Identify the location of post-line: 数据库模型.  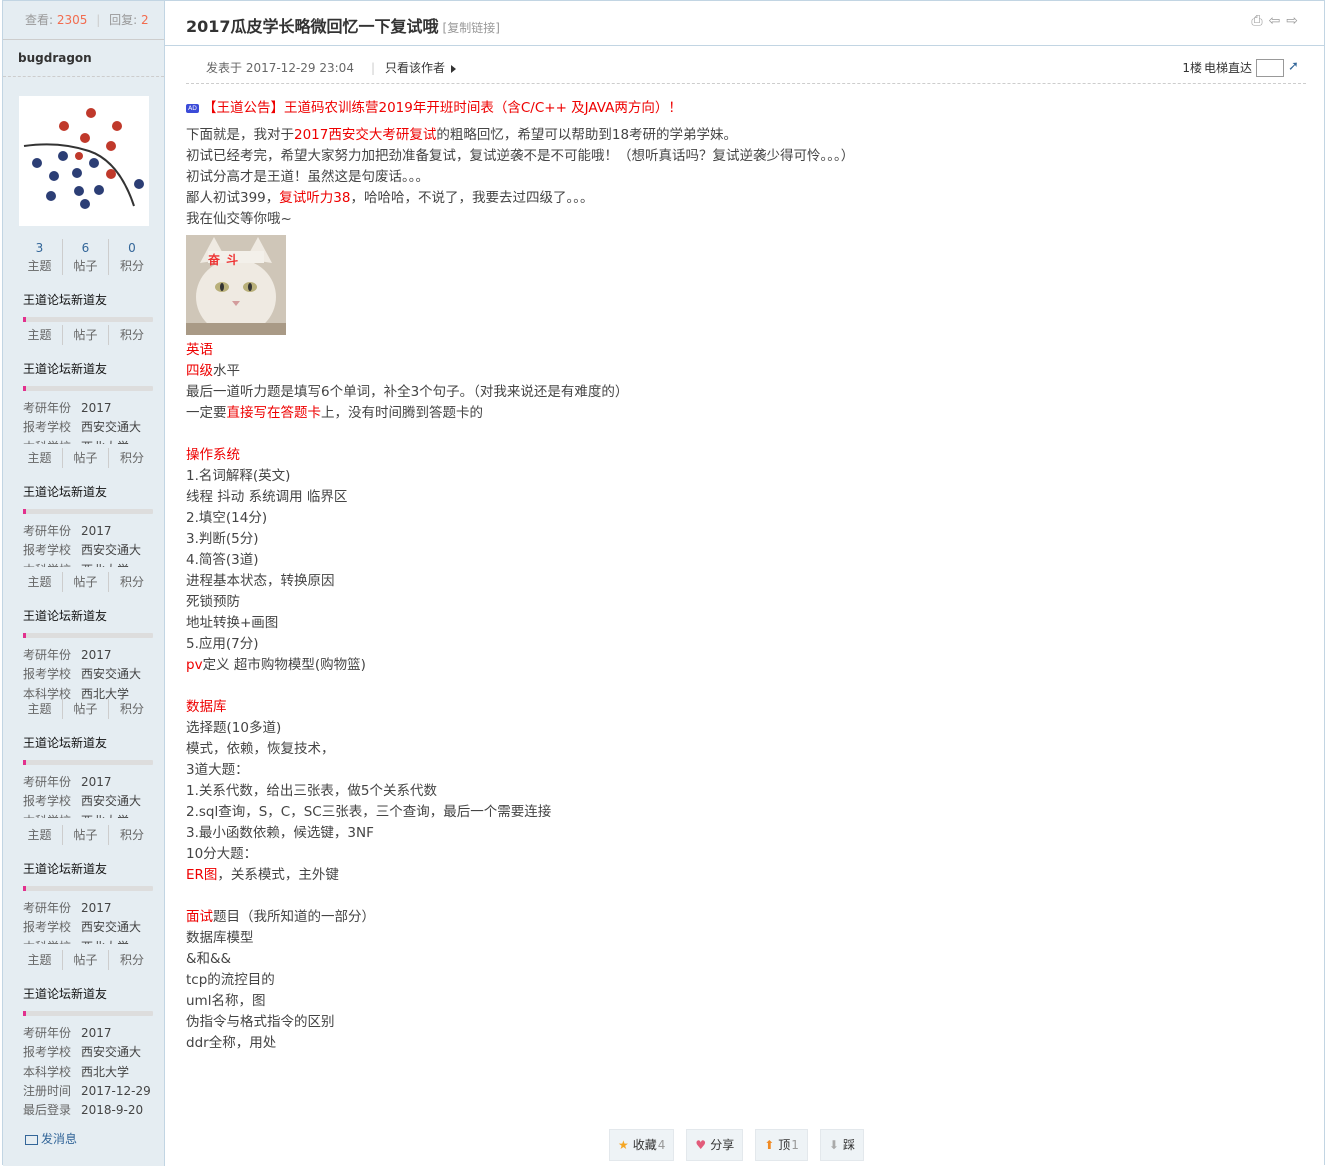
(220, 938).